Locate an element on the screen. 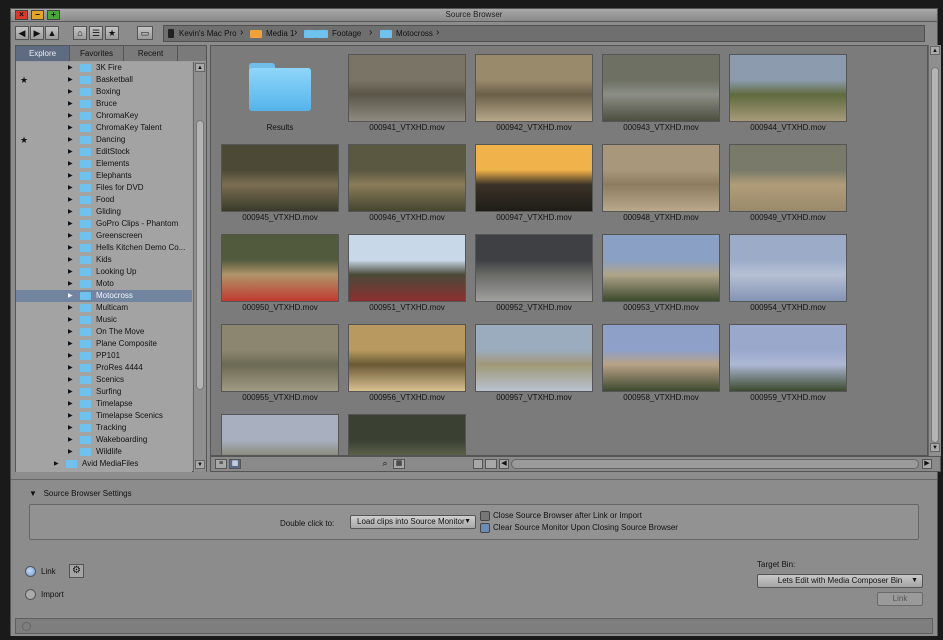 Image resolution: width=943 pixels, height=640 pixels. clip-tile: 000941_VTXHD.mov is located at coordinates (407, 96).